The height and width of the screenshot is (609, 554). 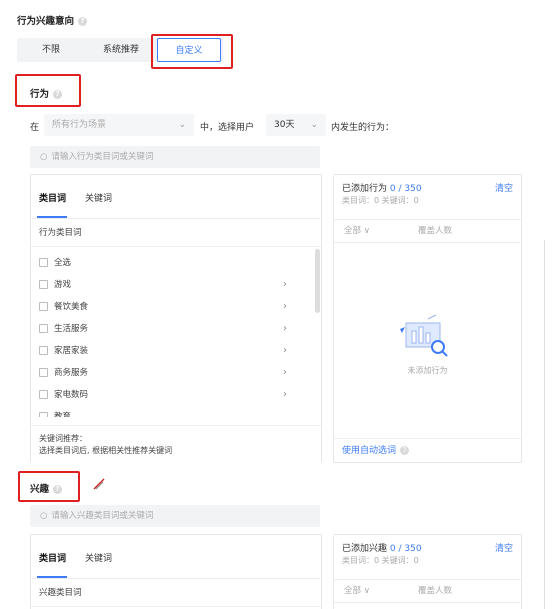 What do you see at coordinates (174, 395) in the screenshot?
I see `category-item: 家电数码 ›` at bounding box center [174, 395].